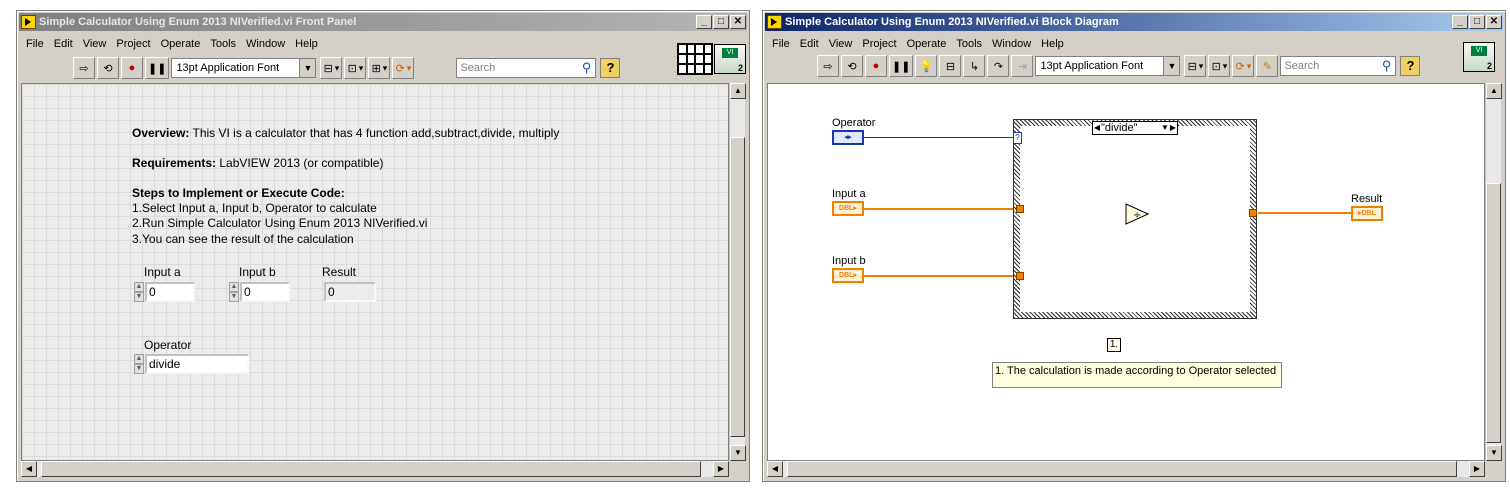 The height and width of the screenshot is (499, 1510). Describe the element at coordinates (940, 209) in the screenshot. I see `input-a-wire-outer` at that location.